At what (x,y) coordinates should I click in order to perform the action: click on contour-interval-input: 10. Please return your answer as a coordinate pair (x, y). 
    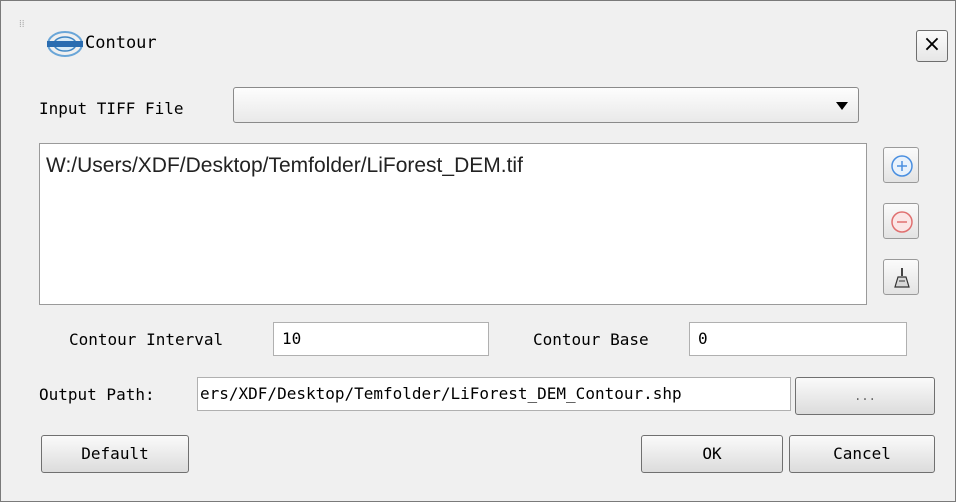
    Looking at the image, I should click on (381, 339).